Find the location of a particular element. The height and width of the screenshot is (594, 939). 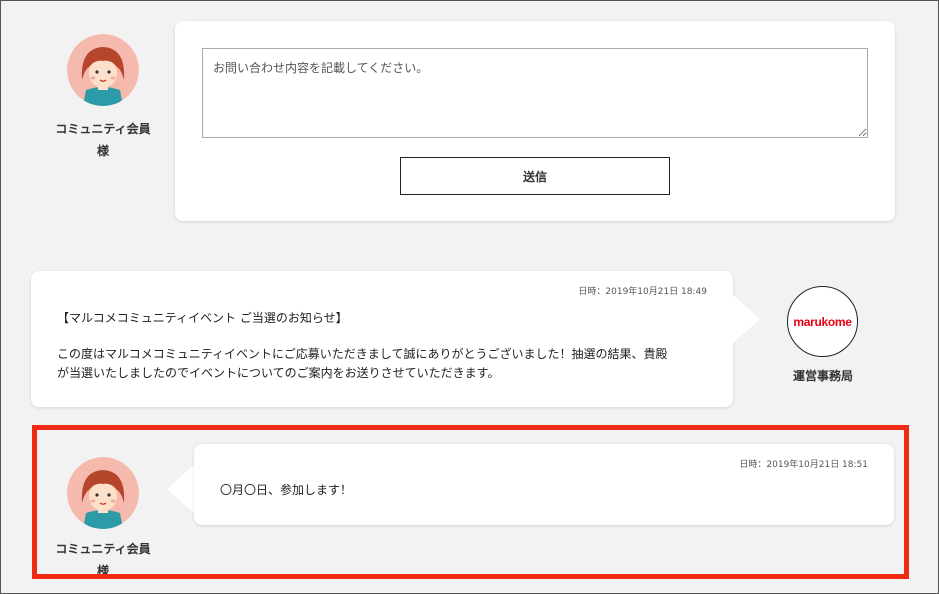

message-title: 【マルコメコミュニティイベント ご当選のお知らせ】 is located at coordinates (202, 318).